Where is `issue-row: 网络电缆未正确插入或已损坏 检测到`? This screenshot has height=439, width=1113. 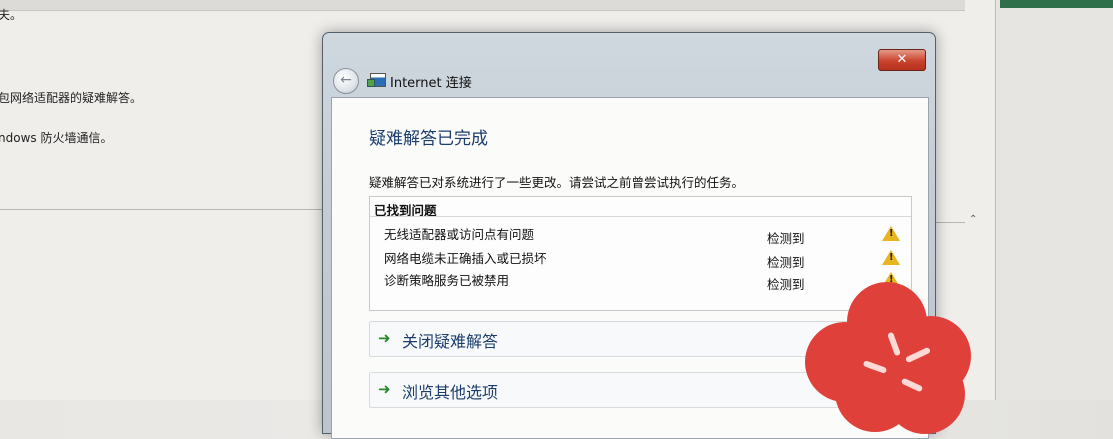
issue-row: 网络电缆未正确插入或已损坏 检测到 is located at coordinates (640, 260).